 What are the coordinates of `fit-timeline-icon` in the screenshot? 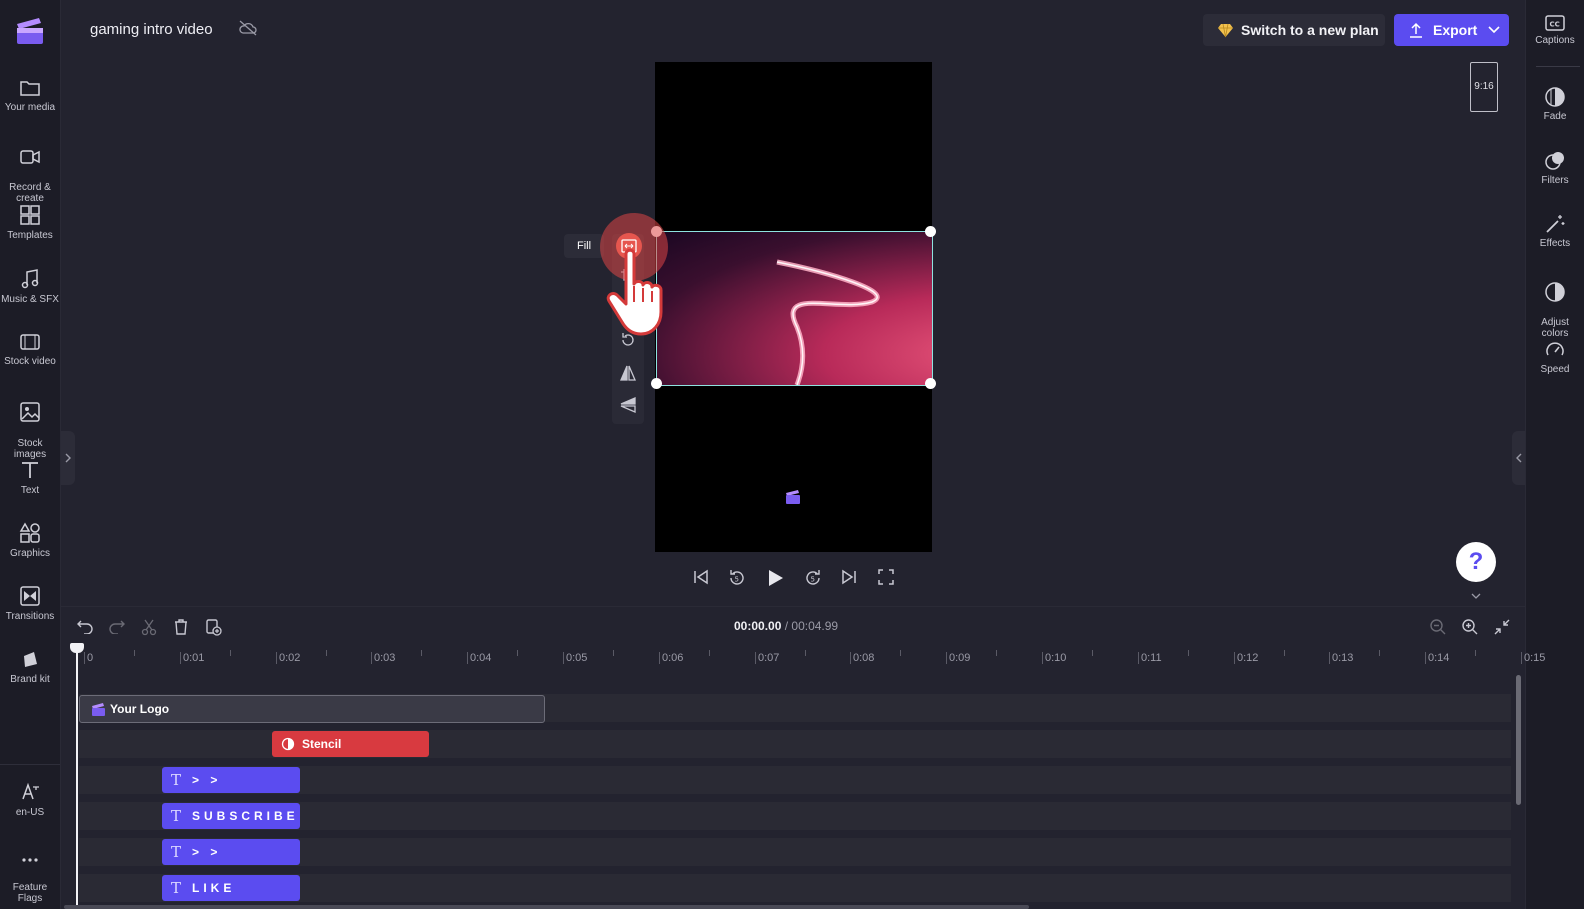 It's located at (1502, 627).